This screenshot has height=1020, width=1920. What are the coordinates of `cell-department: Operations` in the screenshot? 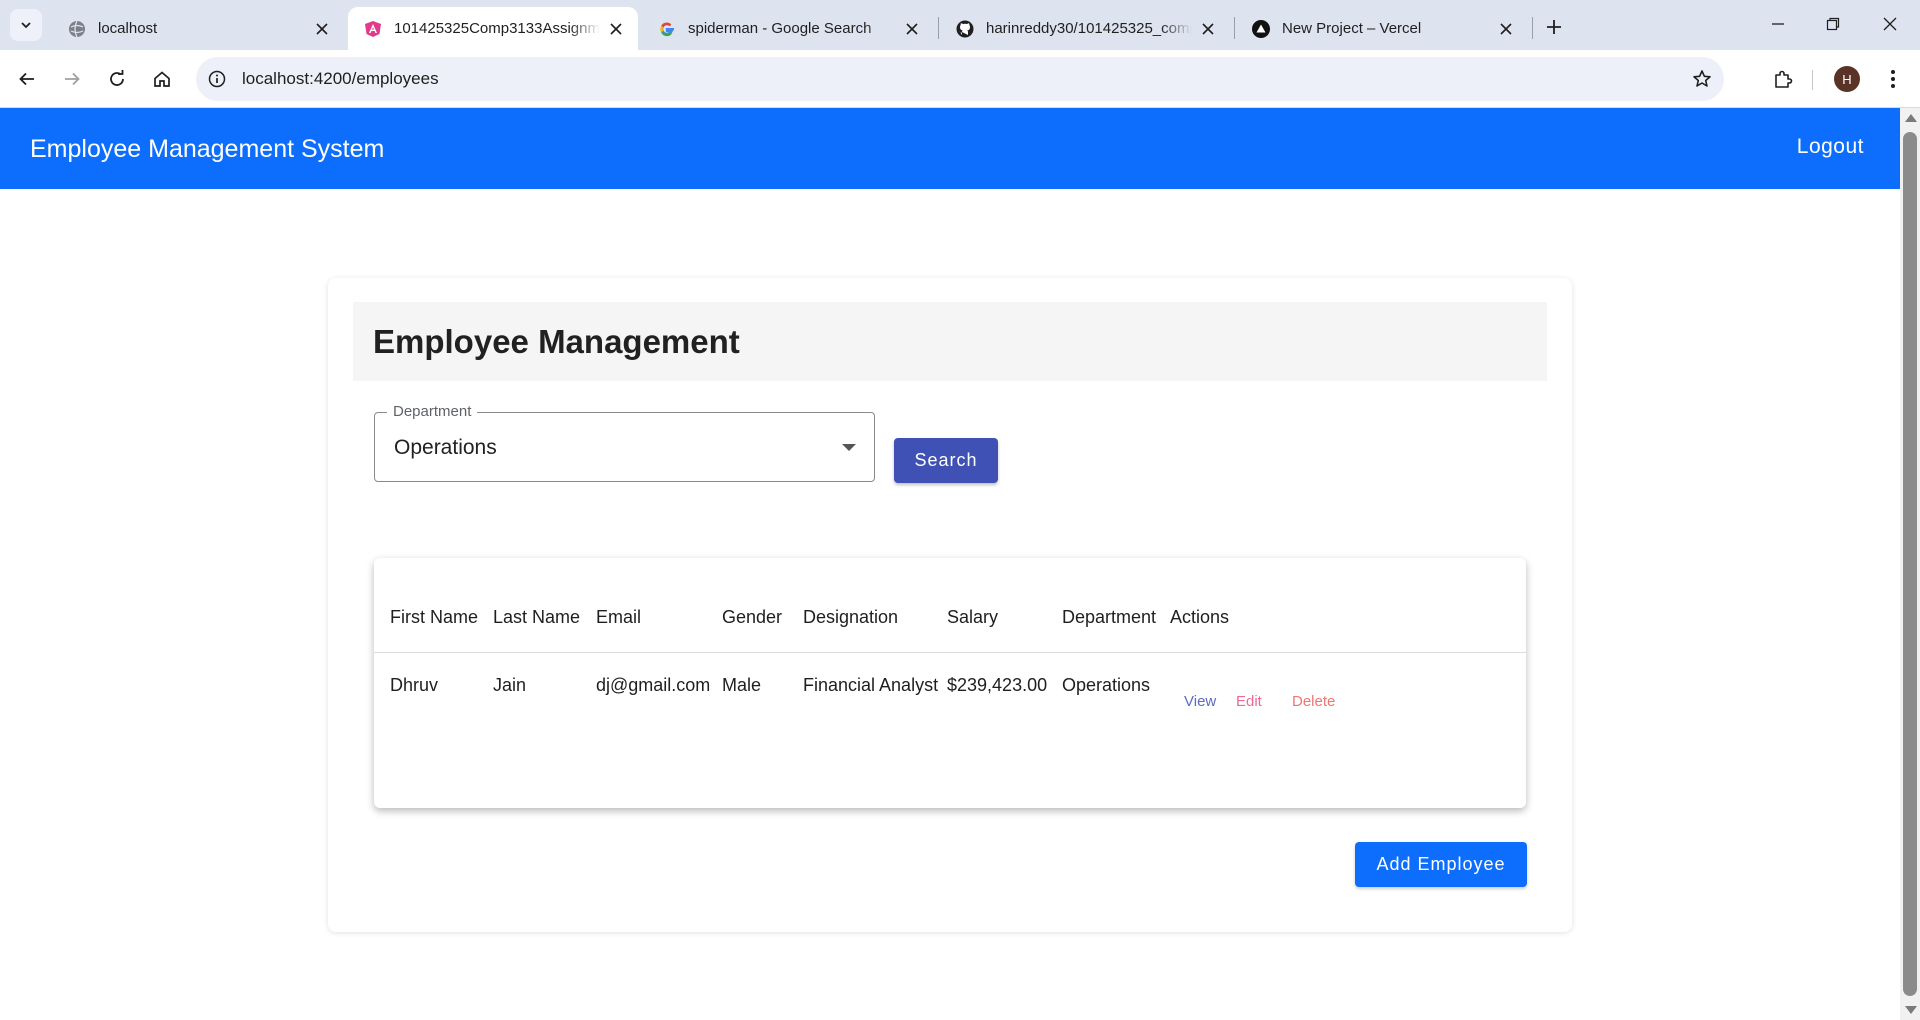 It's located at (1106, 685).